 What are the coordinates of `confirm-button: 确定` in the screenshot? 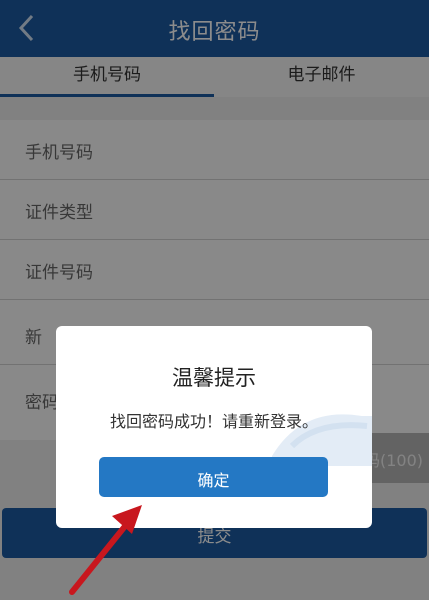 It's located at (213, 477).